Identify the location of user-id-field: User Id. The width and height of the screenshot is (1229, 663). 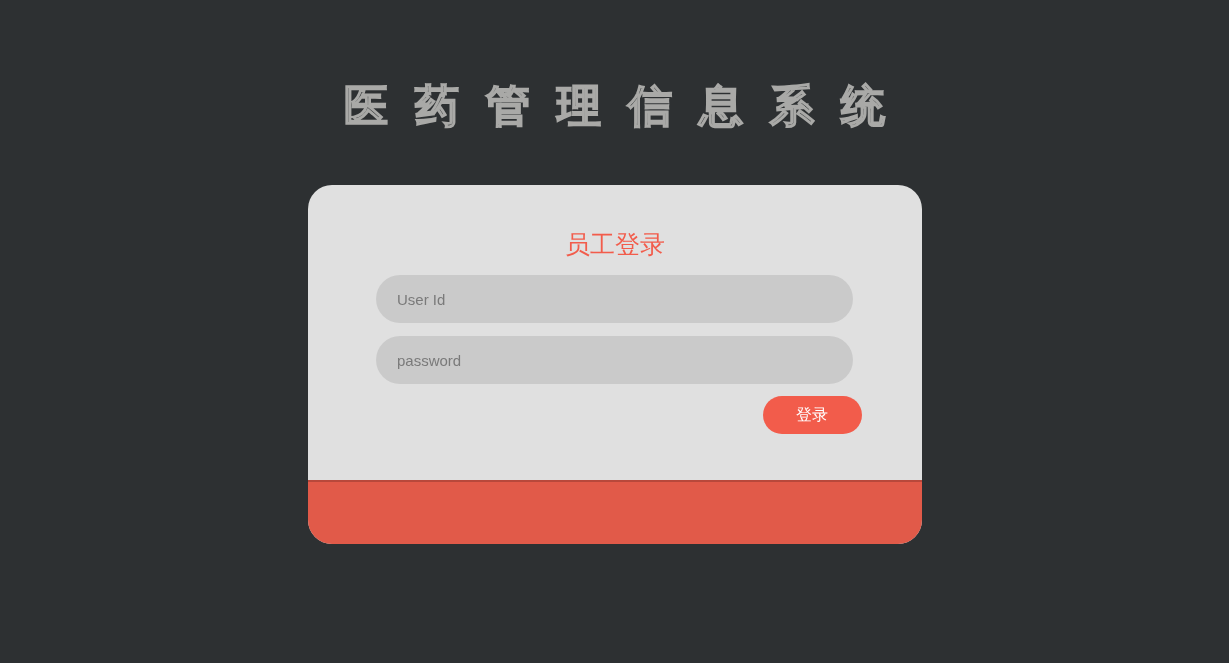
(614, 299).